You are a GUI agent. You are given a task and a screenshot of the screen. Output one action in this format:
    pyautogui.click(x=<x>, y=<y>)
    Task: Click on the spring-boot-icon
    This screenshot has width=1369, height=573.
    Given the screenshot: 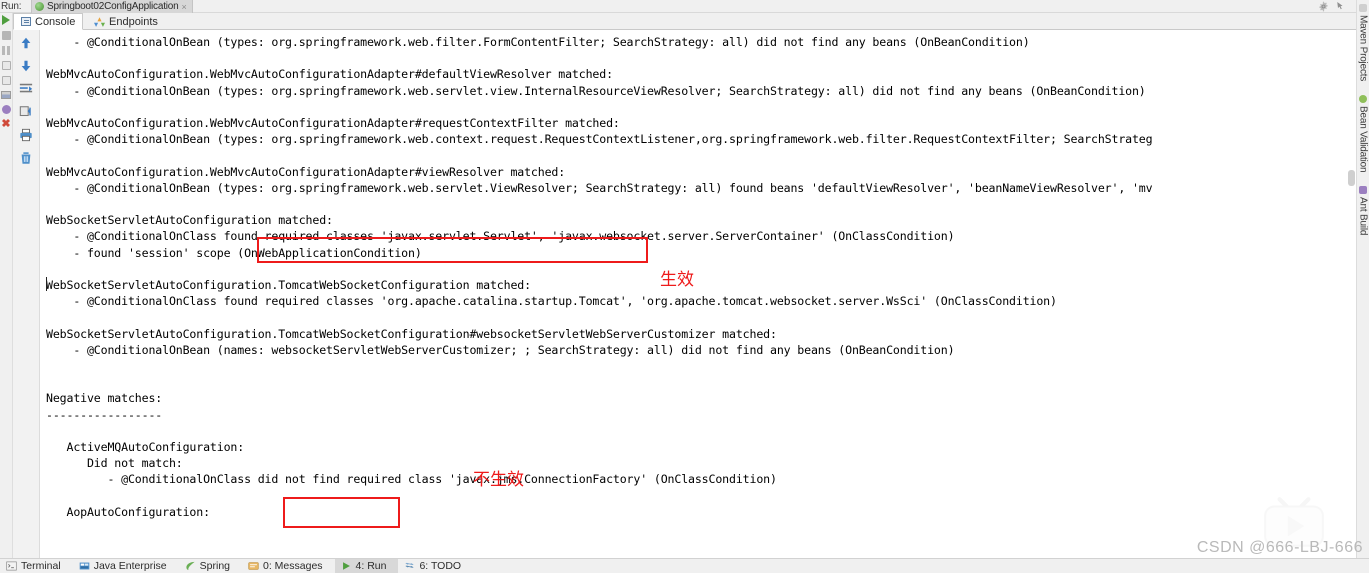 What is the action you would take?
    pyautogui.click(x=39, y=6)
    